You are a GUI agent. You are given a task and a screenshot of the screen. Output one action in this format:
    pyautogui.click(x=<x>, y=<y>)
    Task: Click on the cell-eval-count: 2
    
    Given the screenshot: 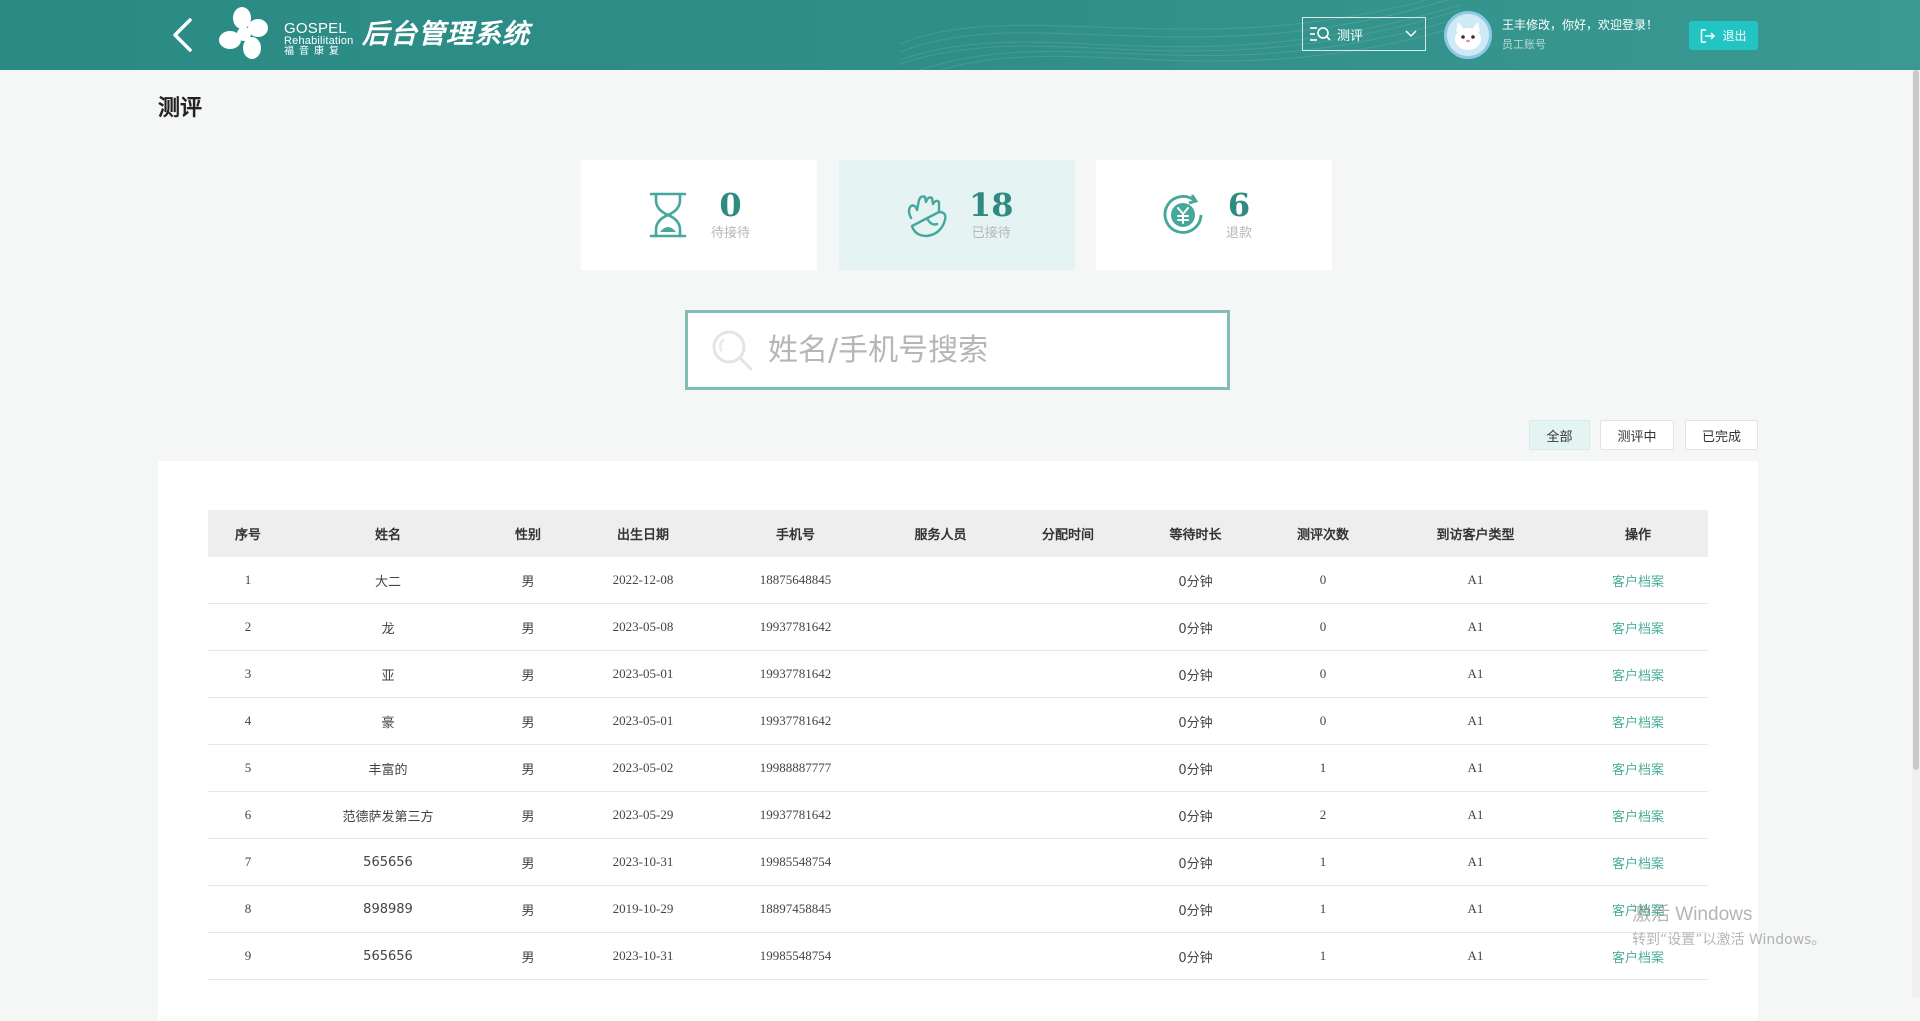 What is the action you would take?
    pyautogui.click(x=1323, y=815)
    